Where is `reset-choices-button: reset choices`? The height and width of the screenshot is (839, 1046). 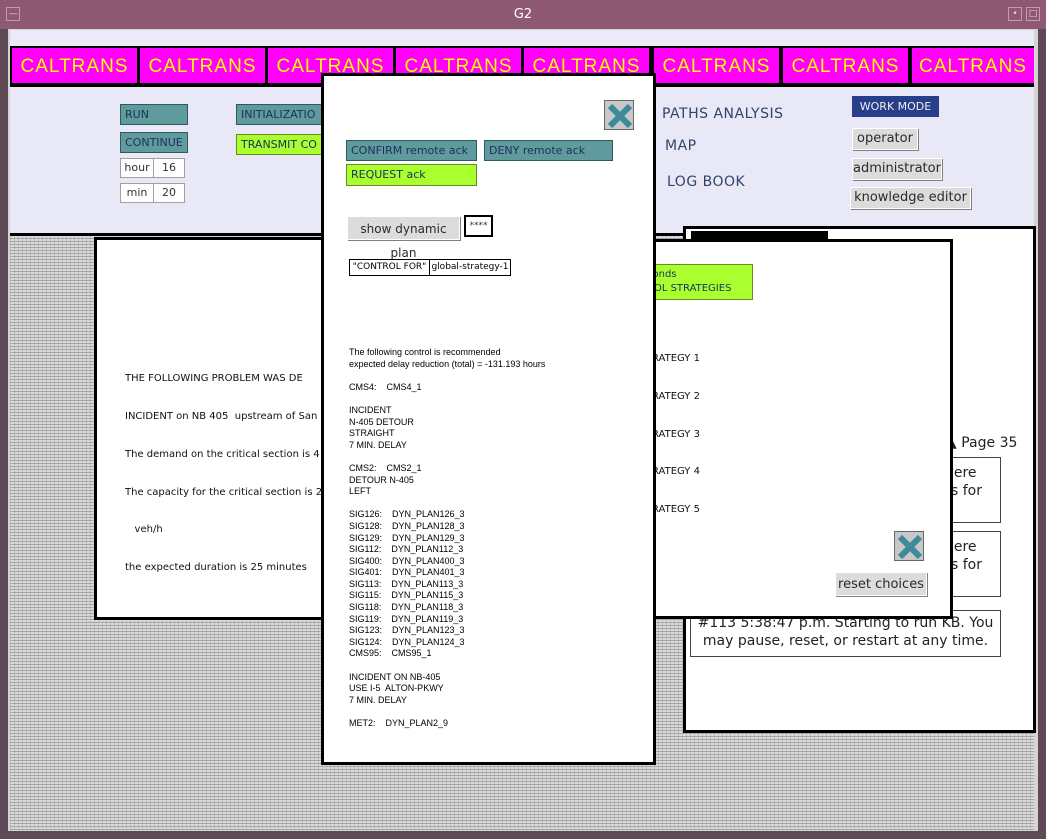 reset-choices-button: reset choices is located at coordinates (881, 584).